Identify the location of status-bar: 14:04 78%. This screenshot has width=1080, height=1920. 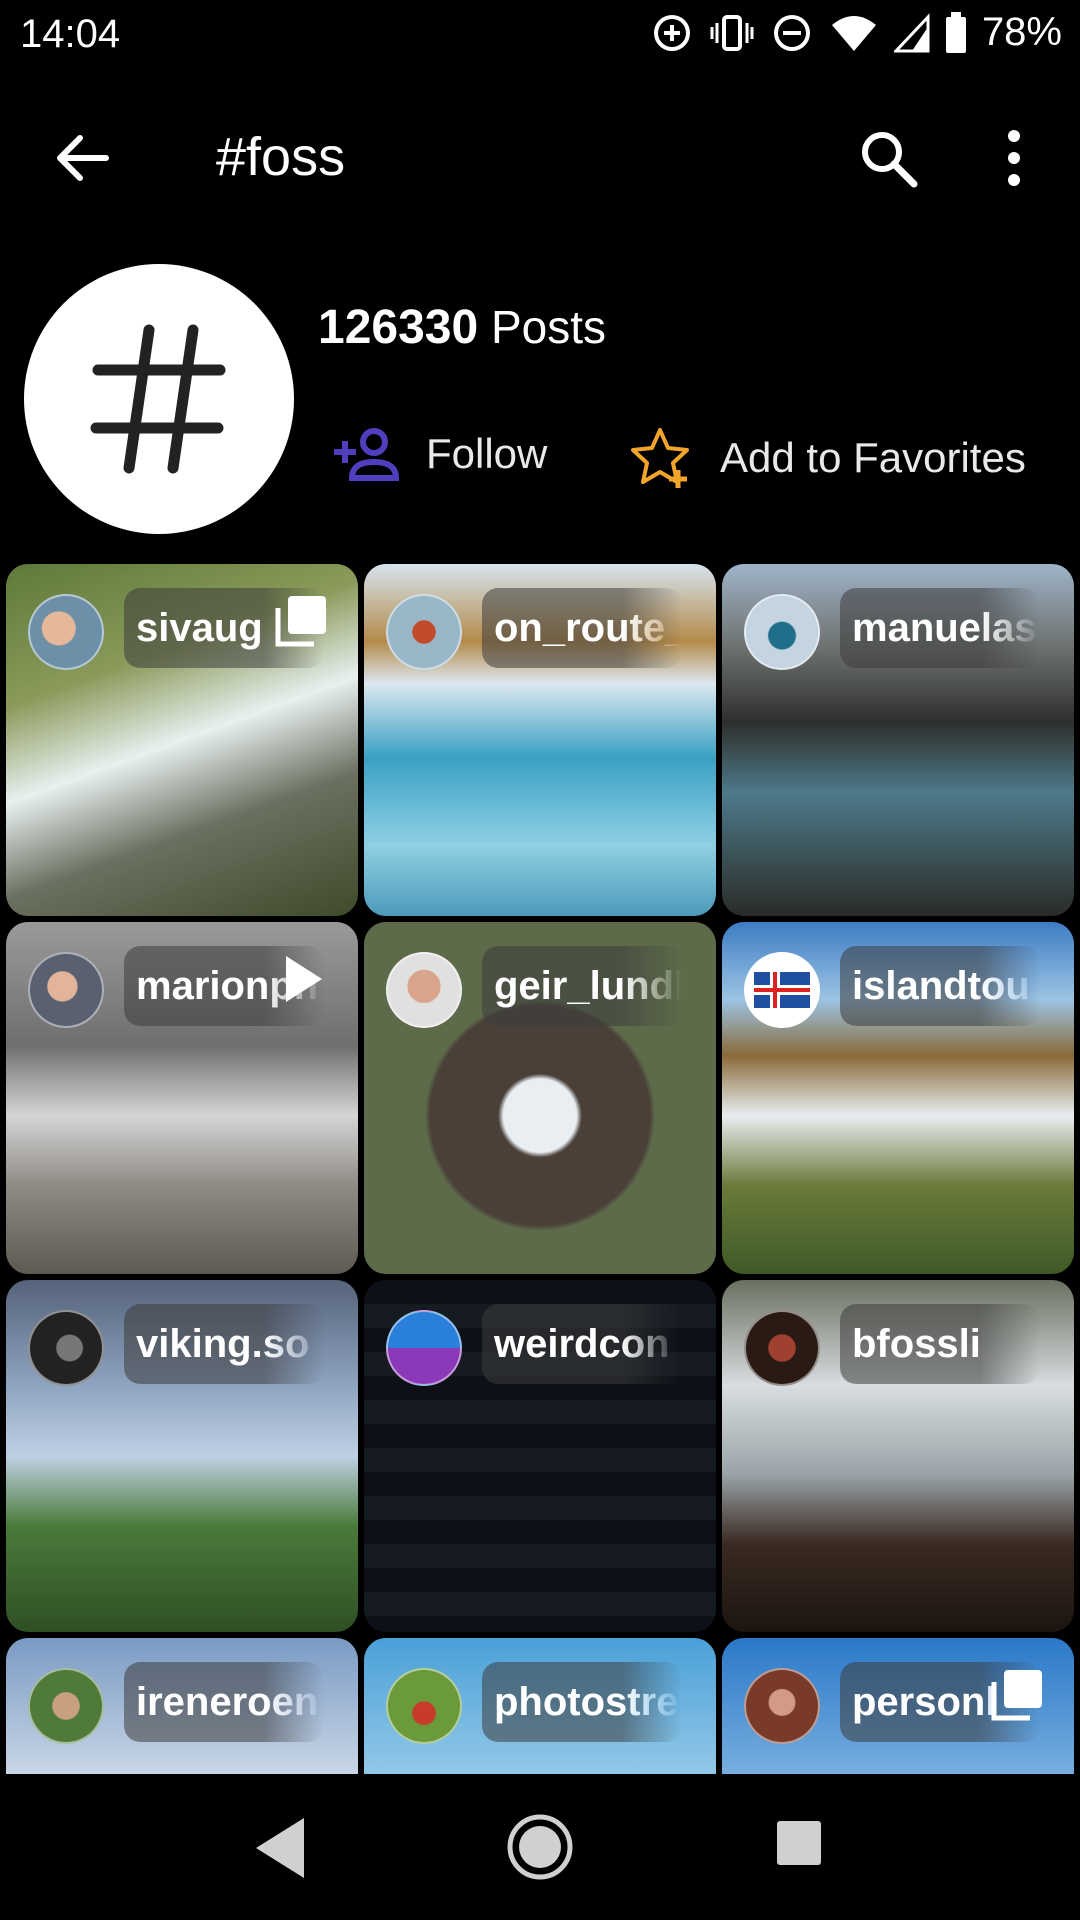
(540, 38).